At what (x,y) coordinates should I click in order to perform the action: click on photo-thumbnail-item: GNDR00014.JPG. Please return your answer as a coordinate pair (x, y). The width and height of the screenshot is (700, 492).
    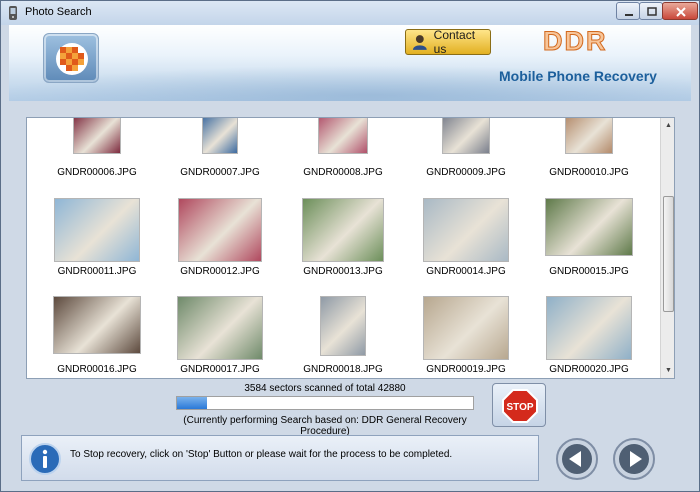
    Looking at the image, I should click on (466, 247).